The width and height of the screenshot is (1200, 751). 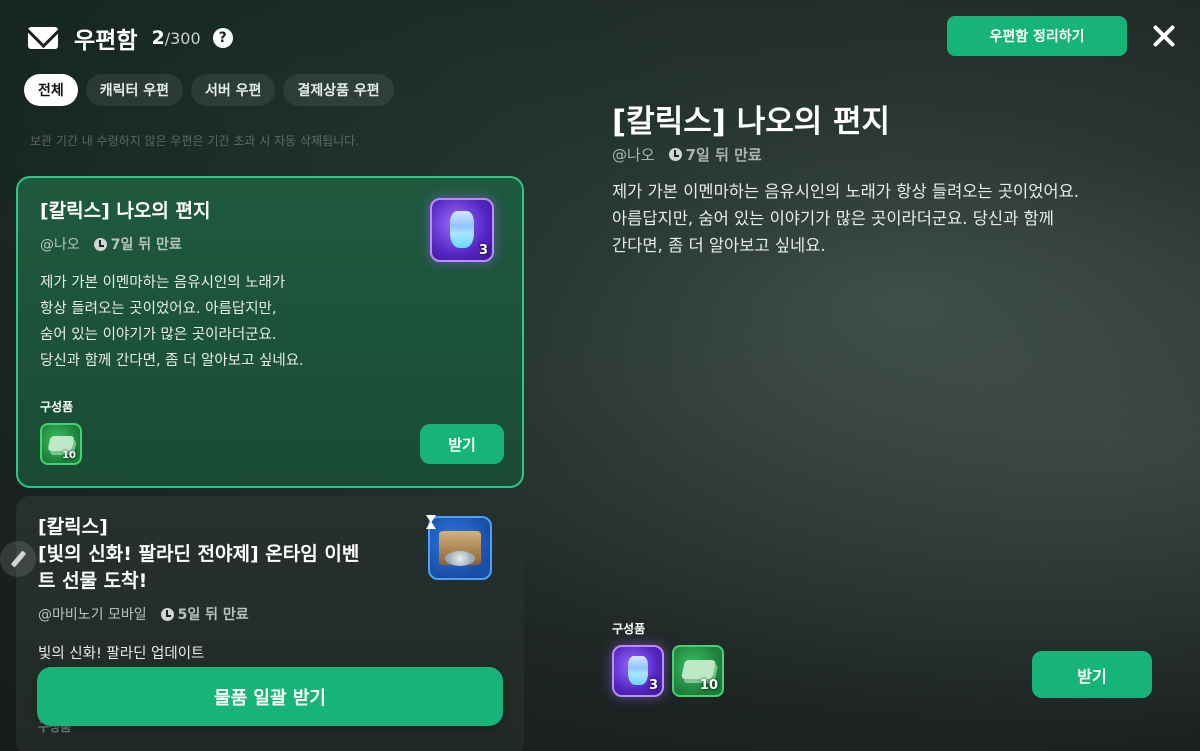 What do you see at coordinates (1037, 36) in the screenshot?
I see `organize-mailbox-button: 우편함 정리하기` at bounding box center [1037, 36].